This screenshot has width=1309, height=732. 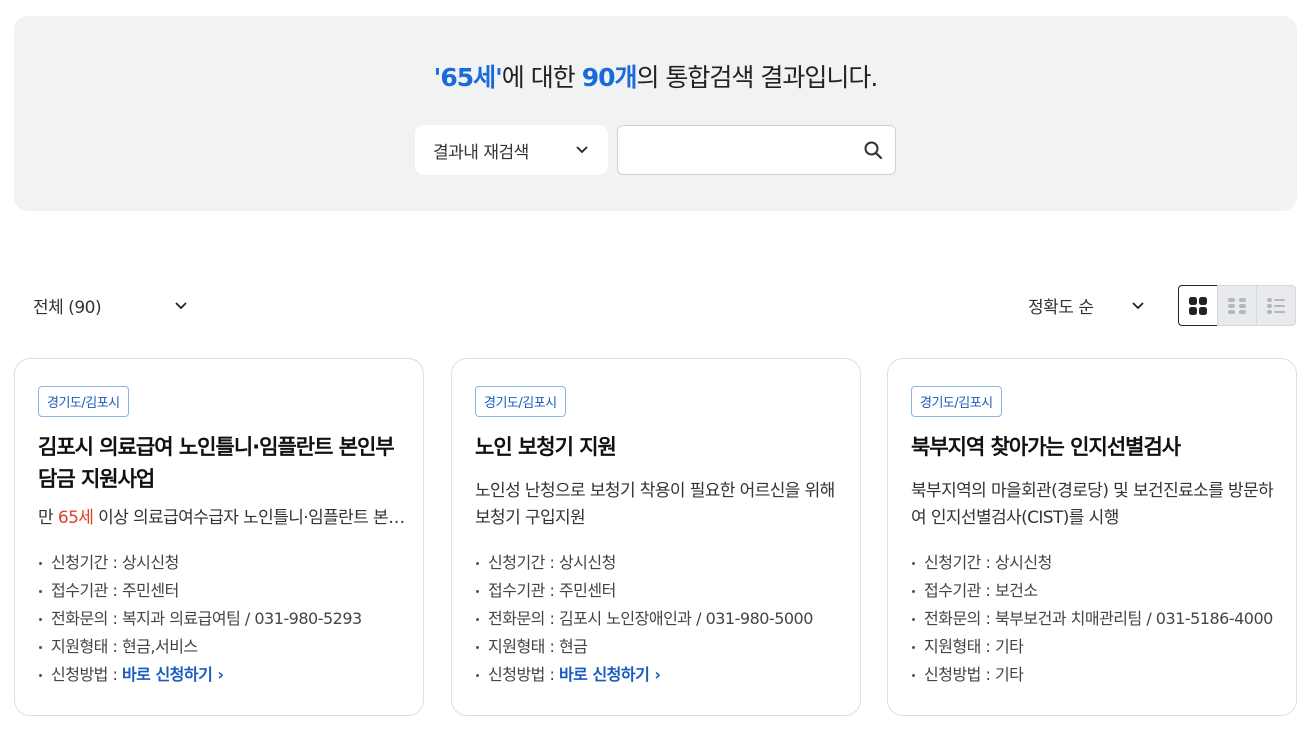 I want to click on summary-text-end: 의 통합검색 결과입니다., so click(x=757, y=77).